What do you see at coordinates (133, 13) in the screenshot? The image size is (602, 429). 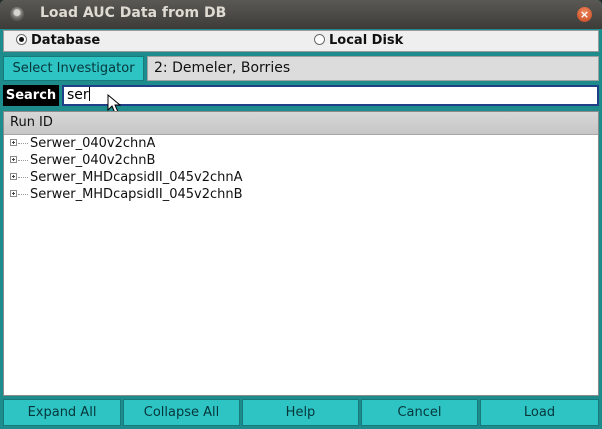 I see `window-title: Load AUC Data from DB` at bounding box center [133, 13].